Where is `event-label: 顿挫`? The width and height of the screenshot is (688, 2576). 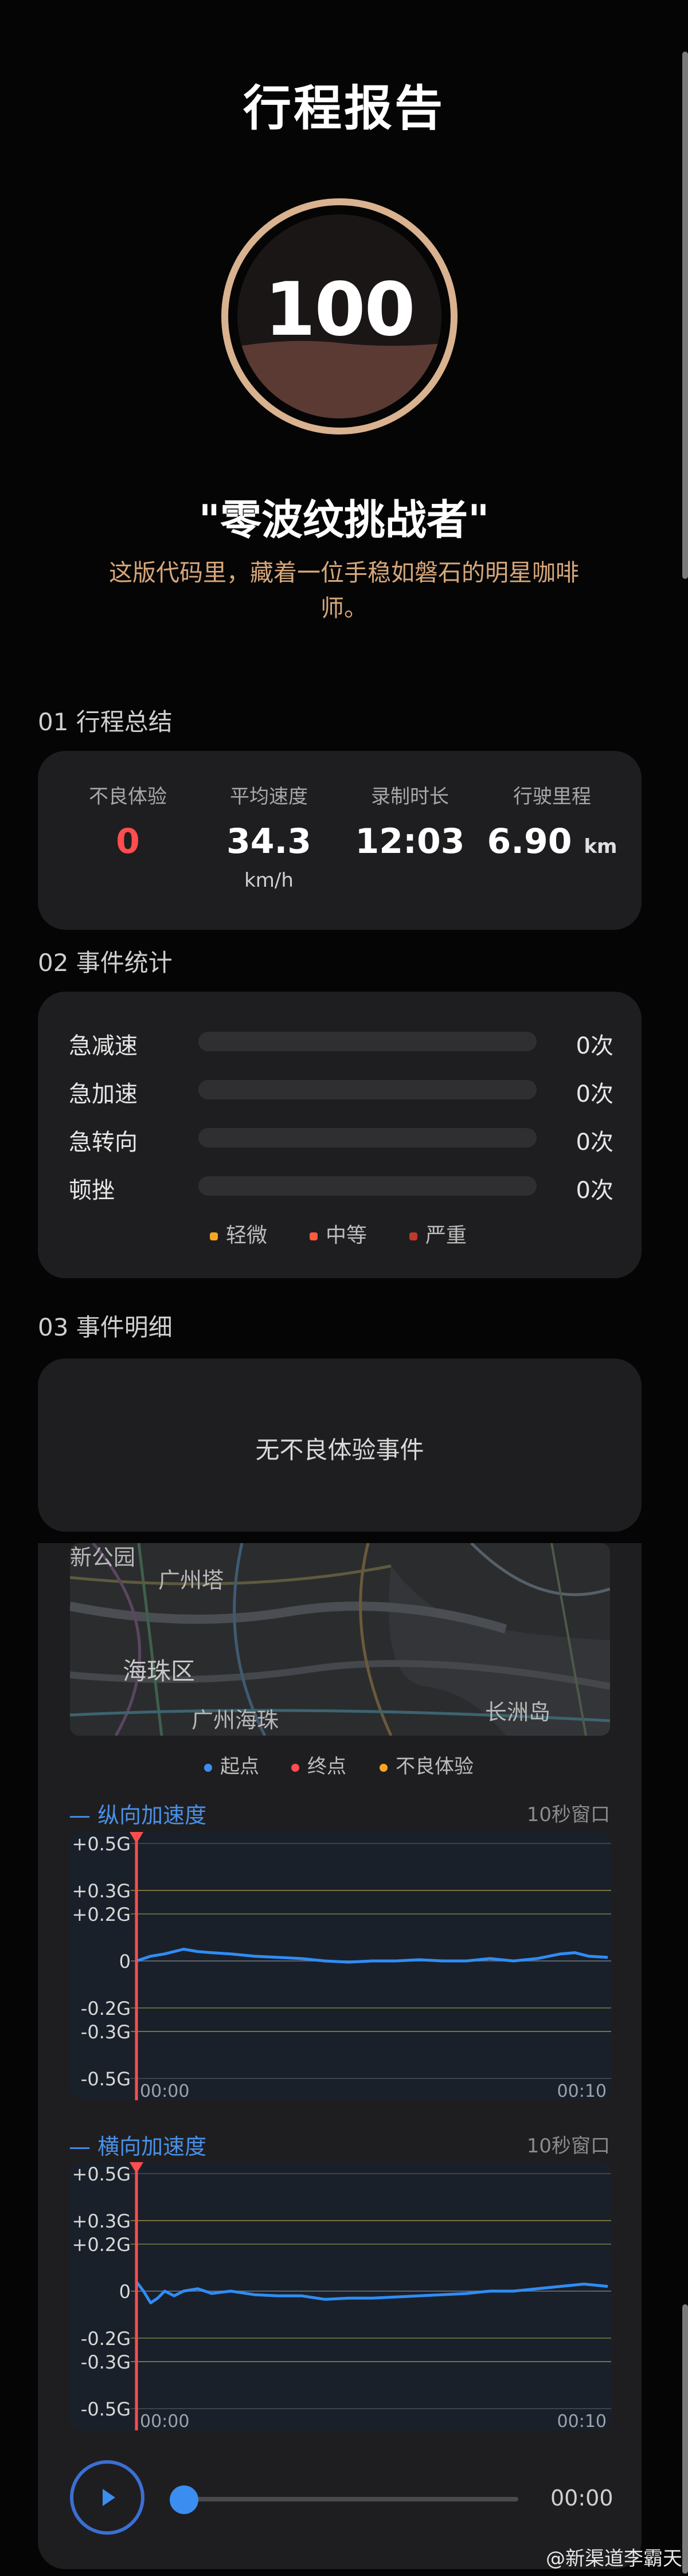
event-label: 顿挫 is located at coordinates (92, 1190).